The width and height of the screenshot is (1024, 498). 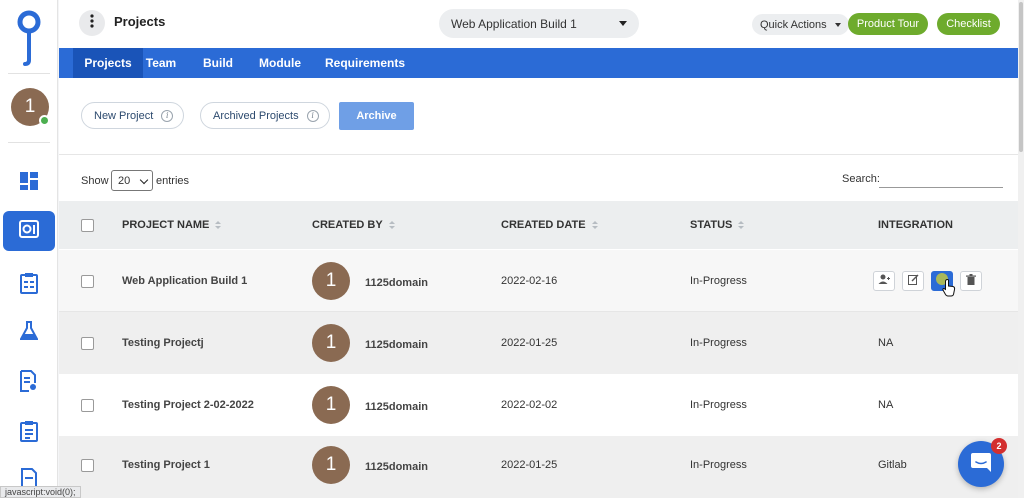 I want to click on browser-status-bar: javascript:void(0);, so click(x=40, y=492).